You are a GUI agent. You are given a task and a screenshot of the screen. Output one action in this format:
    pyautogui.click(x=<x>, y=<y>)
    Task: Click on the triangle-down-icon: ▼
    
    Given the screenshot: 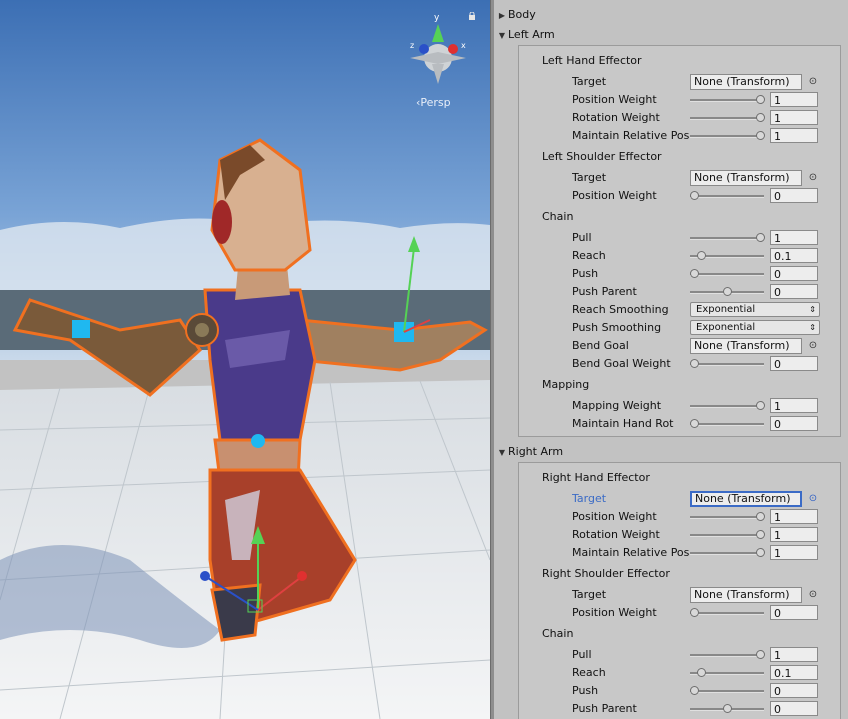 What is the action you would take?
    pyautogui.click(x=502, y=35)
    